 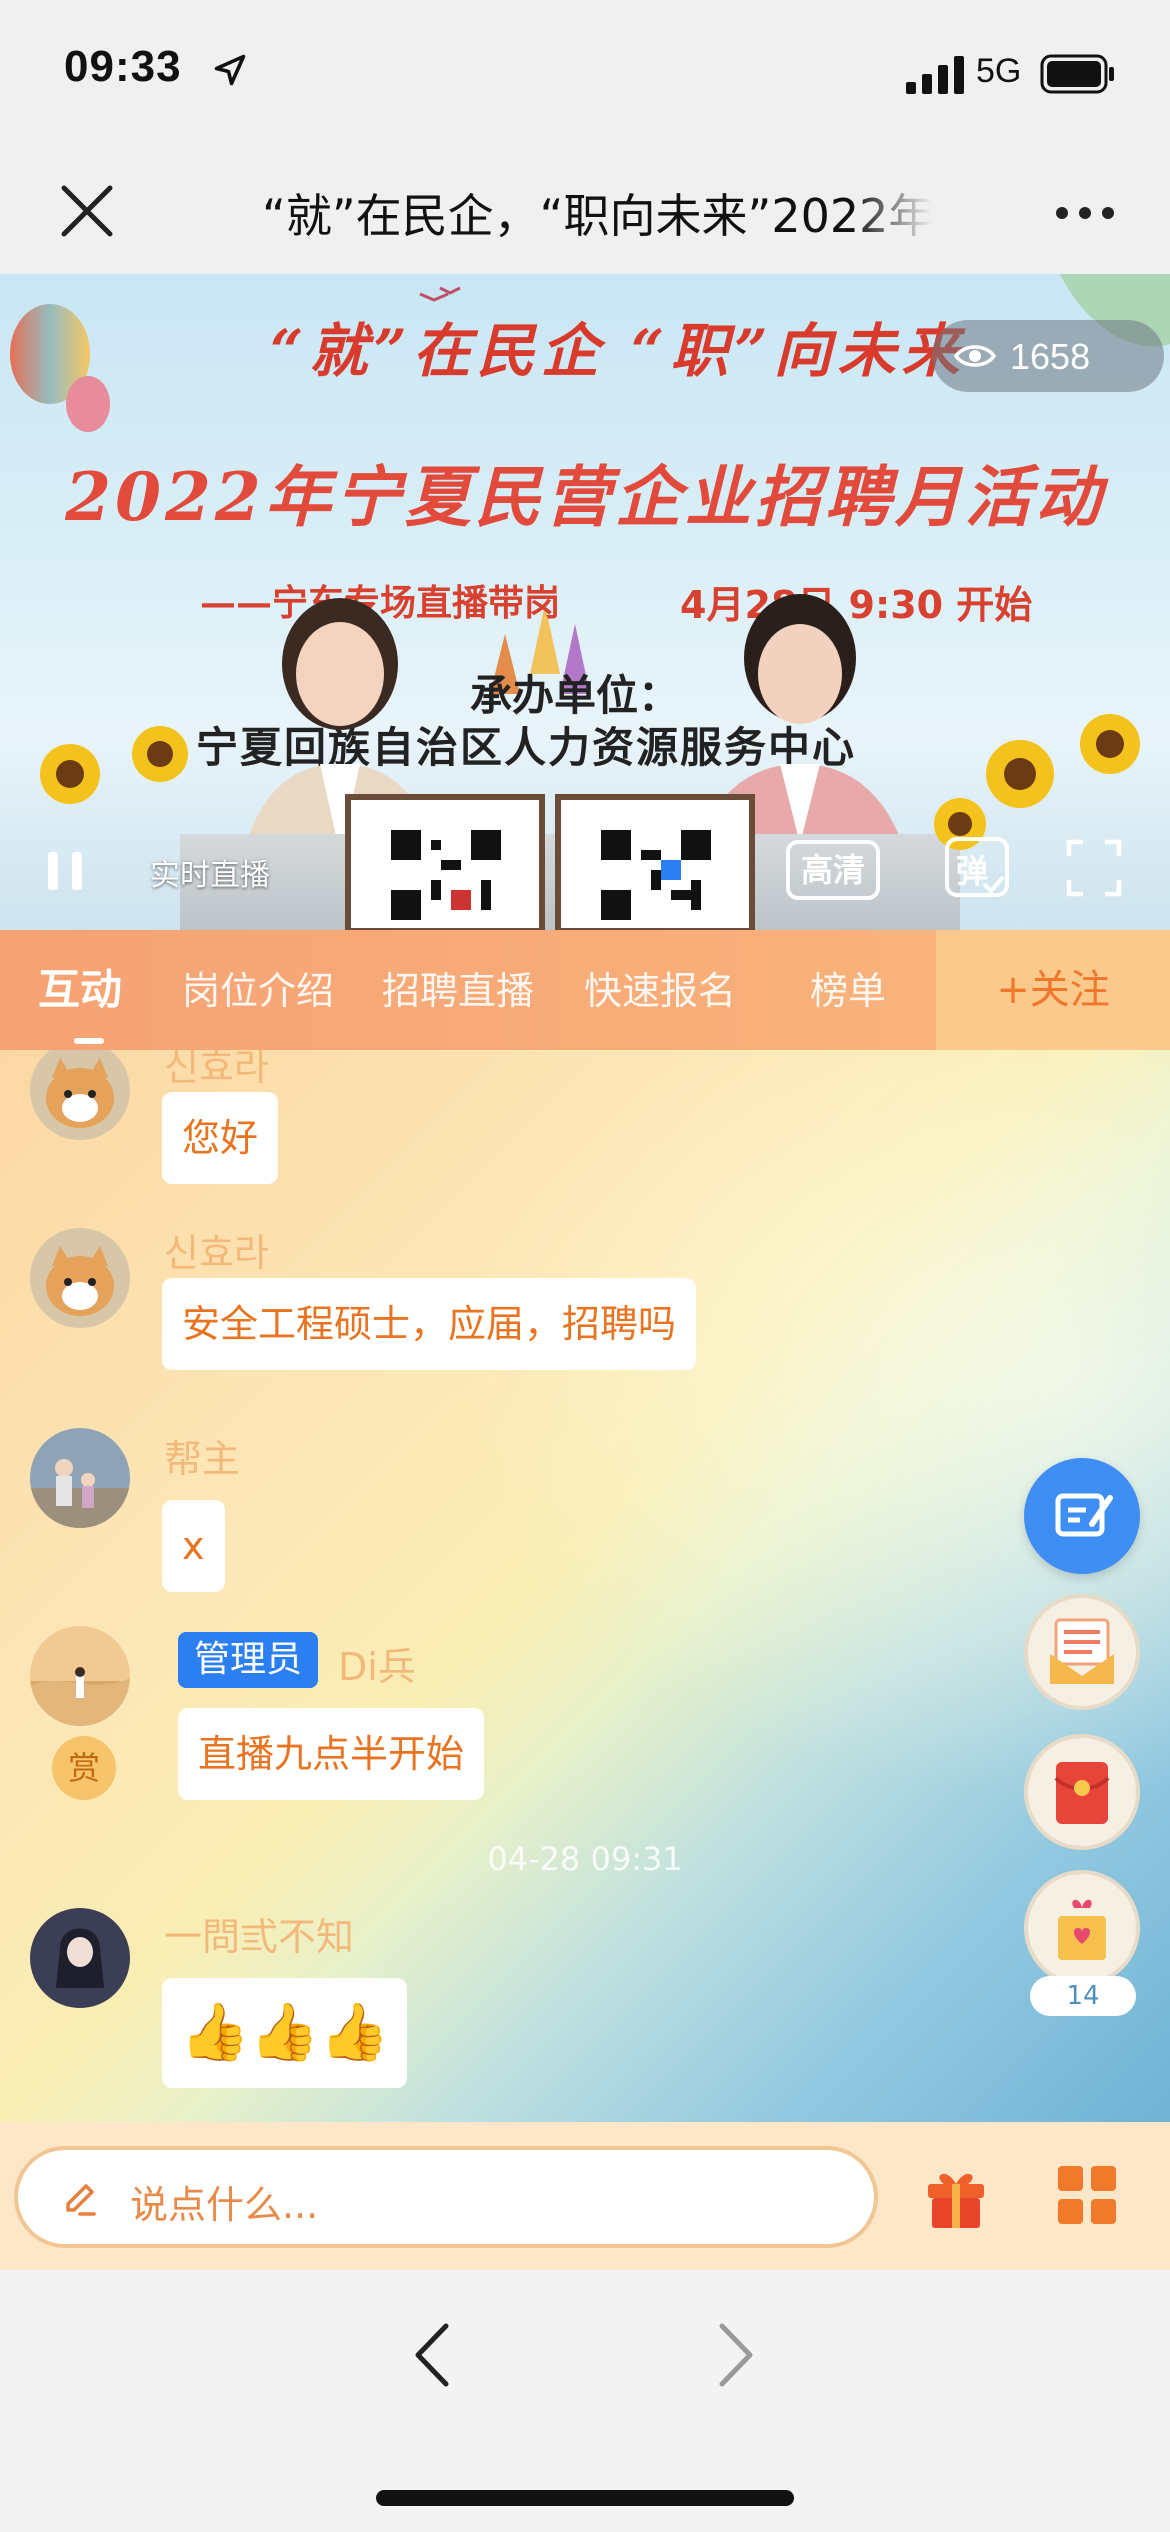 I want to click on reward-badge: 赏, so click(x=84, y=1768).